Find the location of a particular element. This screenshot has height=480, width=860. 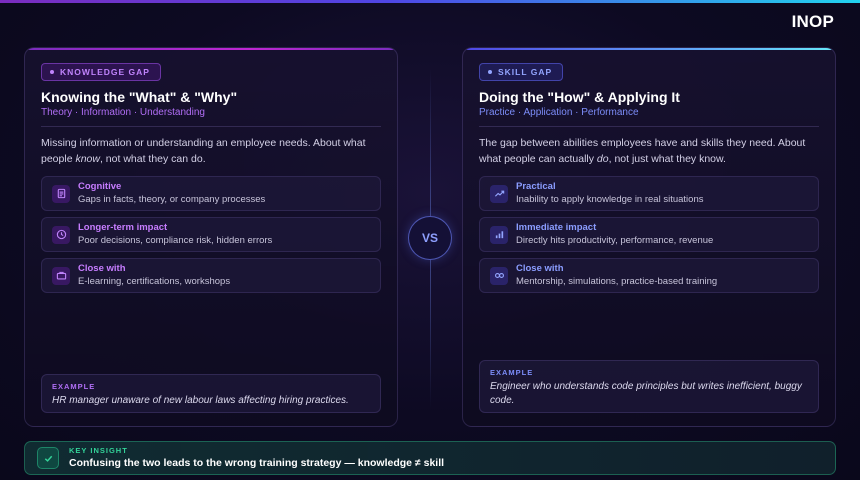

knowledge-gap-badge: KNOWLEDGE GAP is located at coordinates (101, 72).